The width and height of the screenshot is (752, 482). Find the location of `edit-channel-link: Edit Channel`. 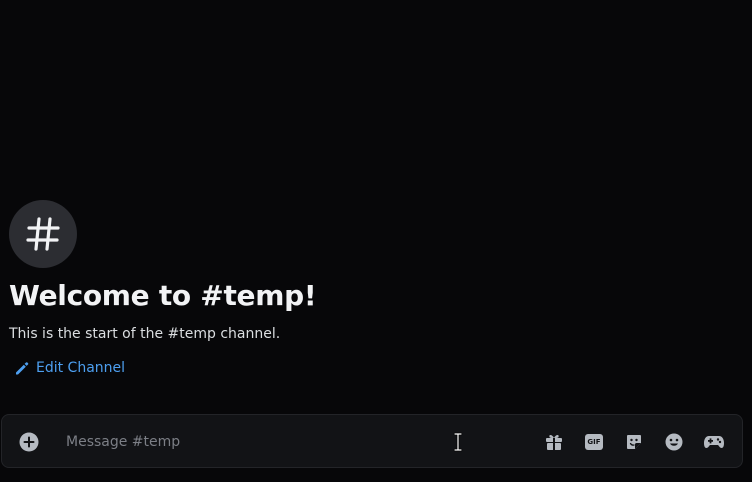

edit-channel-link: Edit Channel is located at coordinates (69, 368).